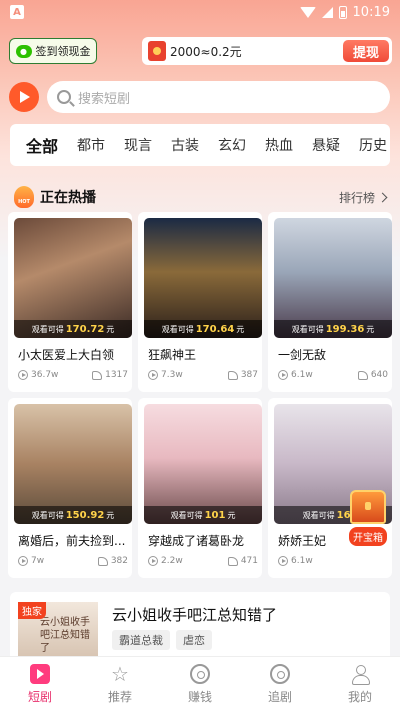  What do you see at coordinates (366, 51) in the screenshot?
I see `withdraw-button: 提现` at bounding box center [366, 51].